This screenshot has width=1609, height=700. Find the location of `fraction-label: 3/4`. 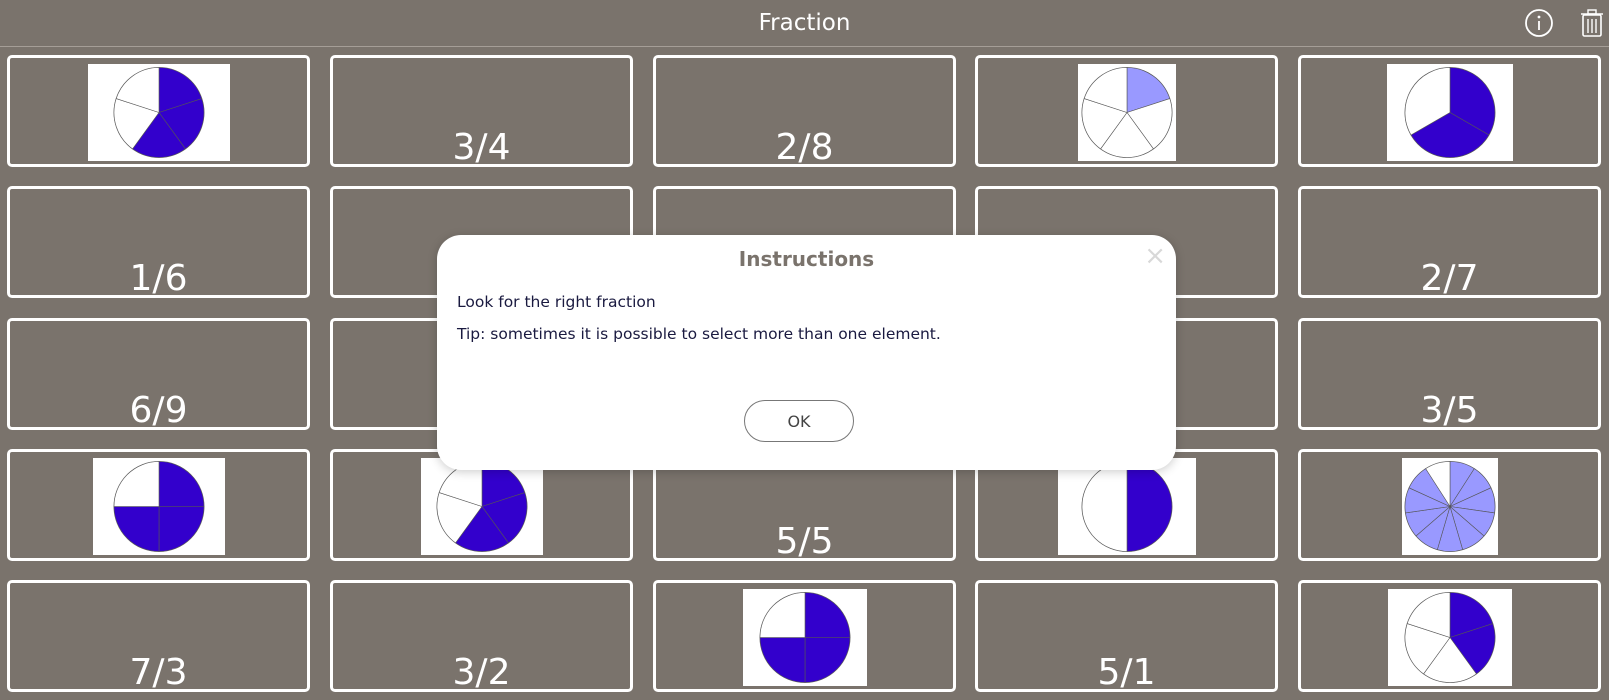

fraction-label: 3/4 is located at coordinates (481, 147).